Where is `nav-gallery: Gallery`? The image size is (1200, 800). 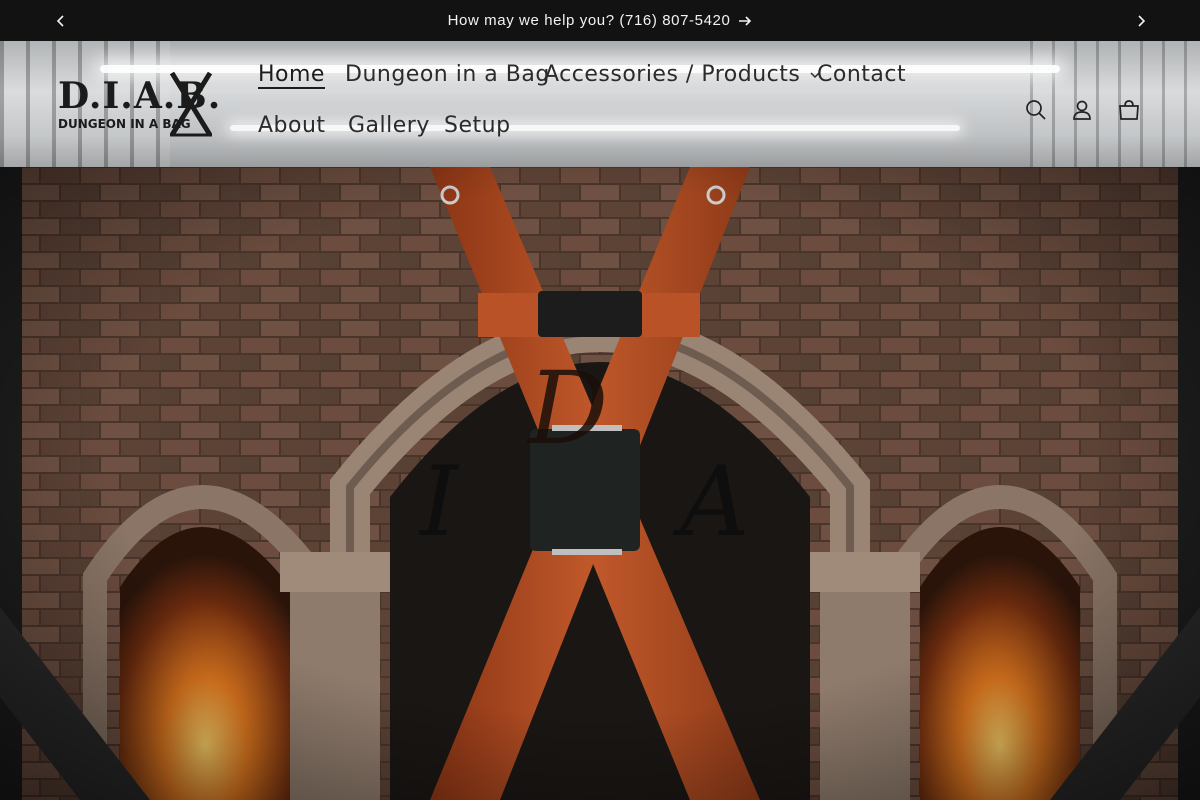 nav-gallery: Gallery is located at coordinates (389, 125).